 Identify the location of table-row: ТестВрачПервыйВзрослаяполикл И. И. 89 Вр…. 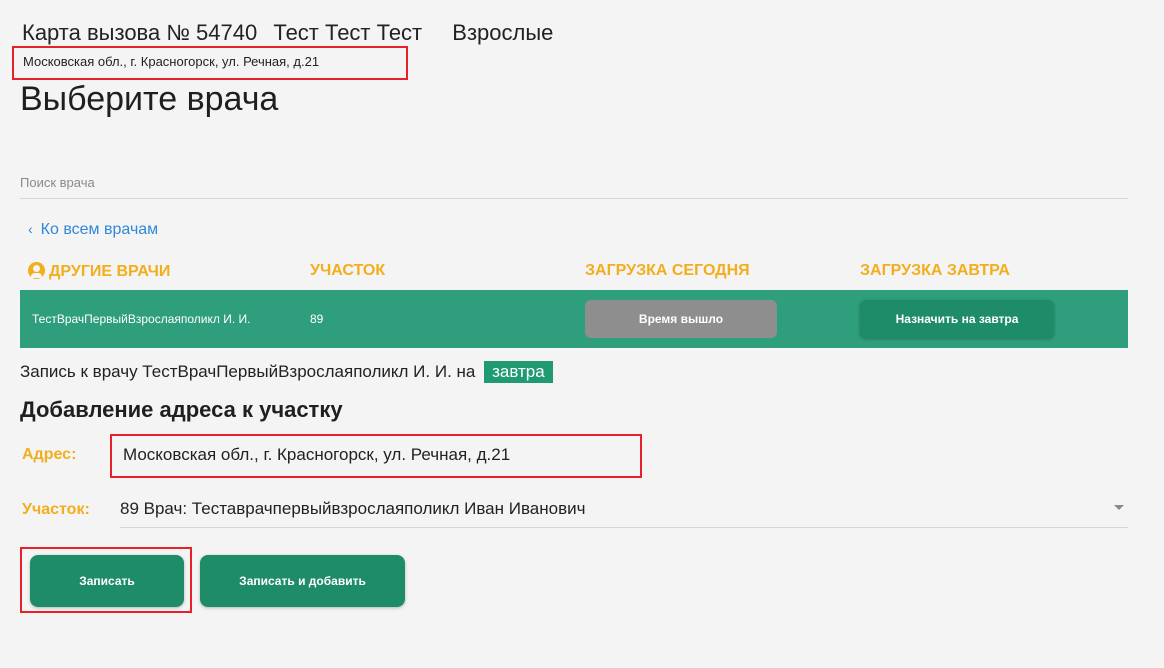
(574, 319).